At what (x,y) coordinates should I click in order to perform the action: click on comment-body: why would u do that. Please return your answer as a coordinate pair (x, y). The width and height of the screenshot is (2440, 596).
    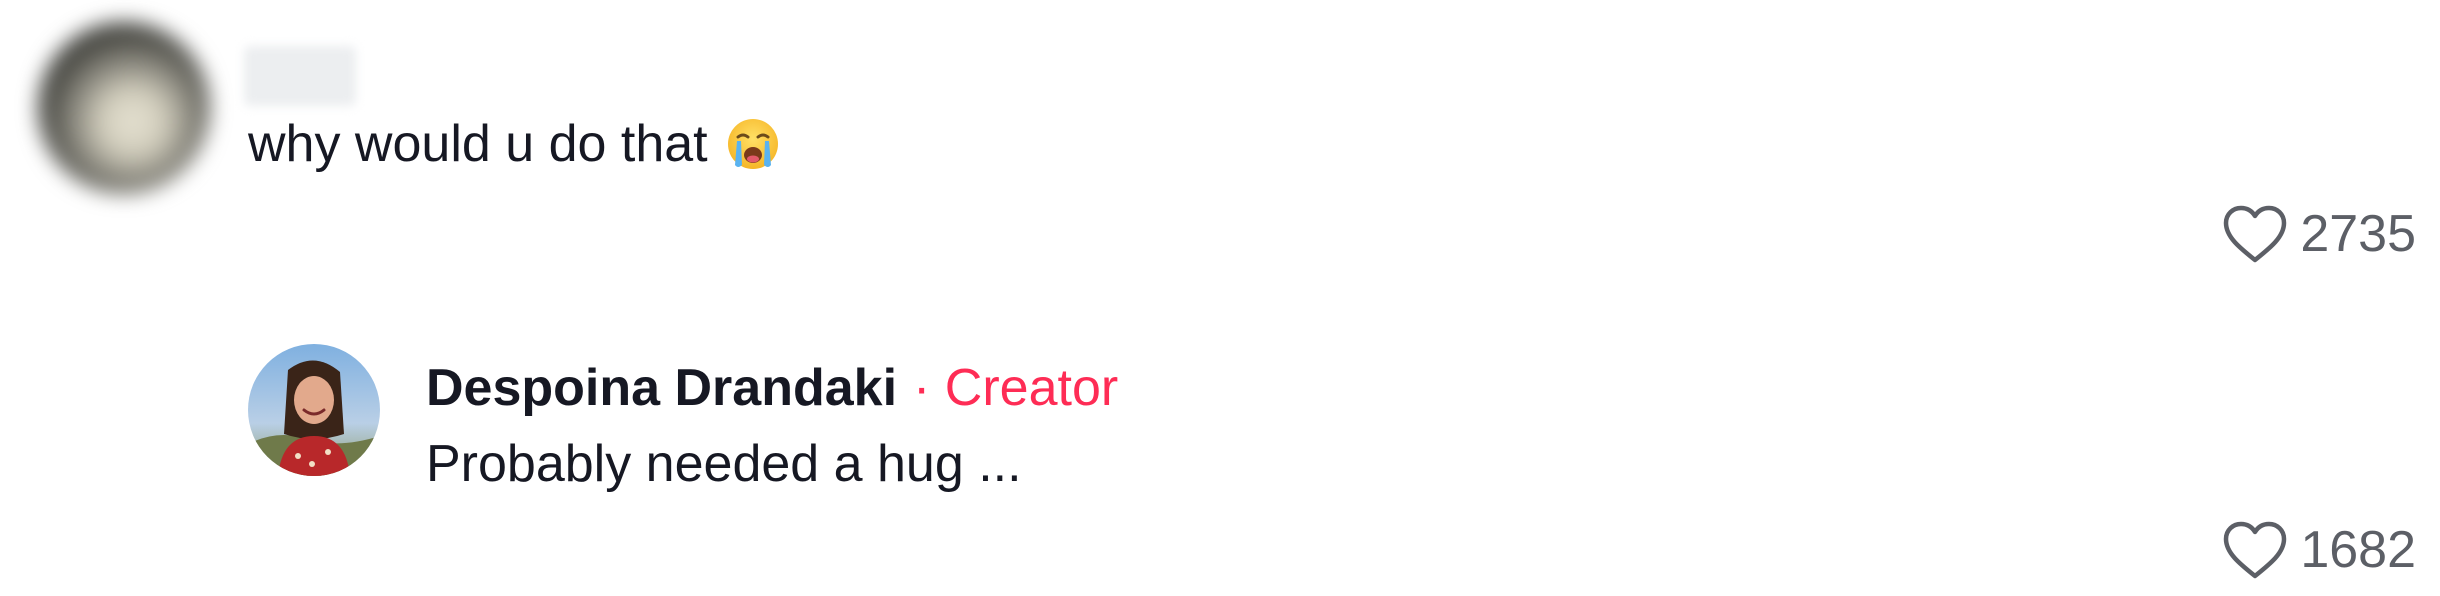
    Looking at the image, I should click on (514, 144).